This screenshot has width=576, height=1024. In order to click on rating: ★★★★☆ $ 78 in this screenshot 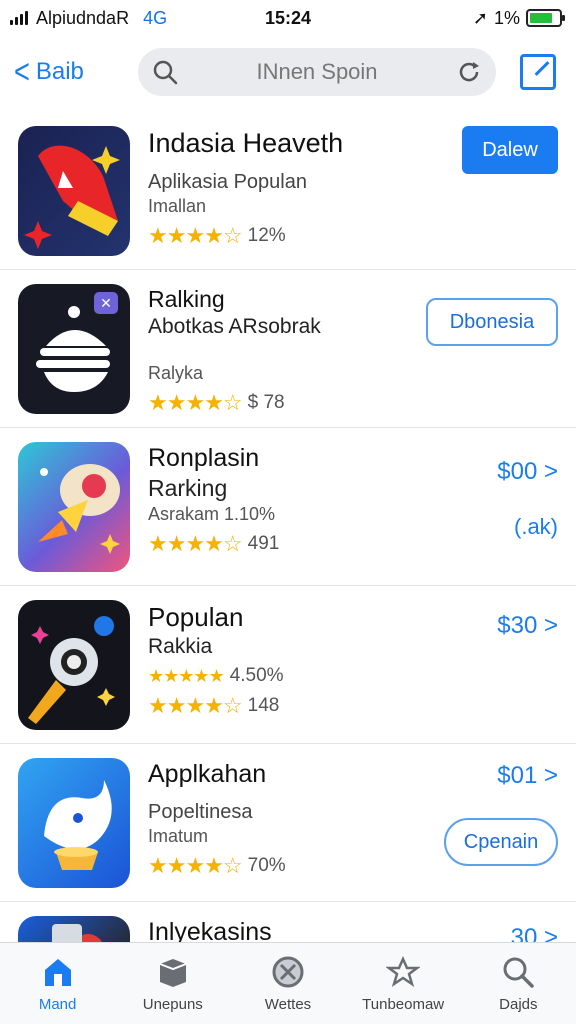, I will do `click(355, 403)`.